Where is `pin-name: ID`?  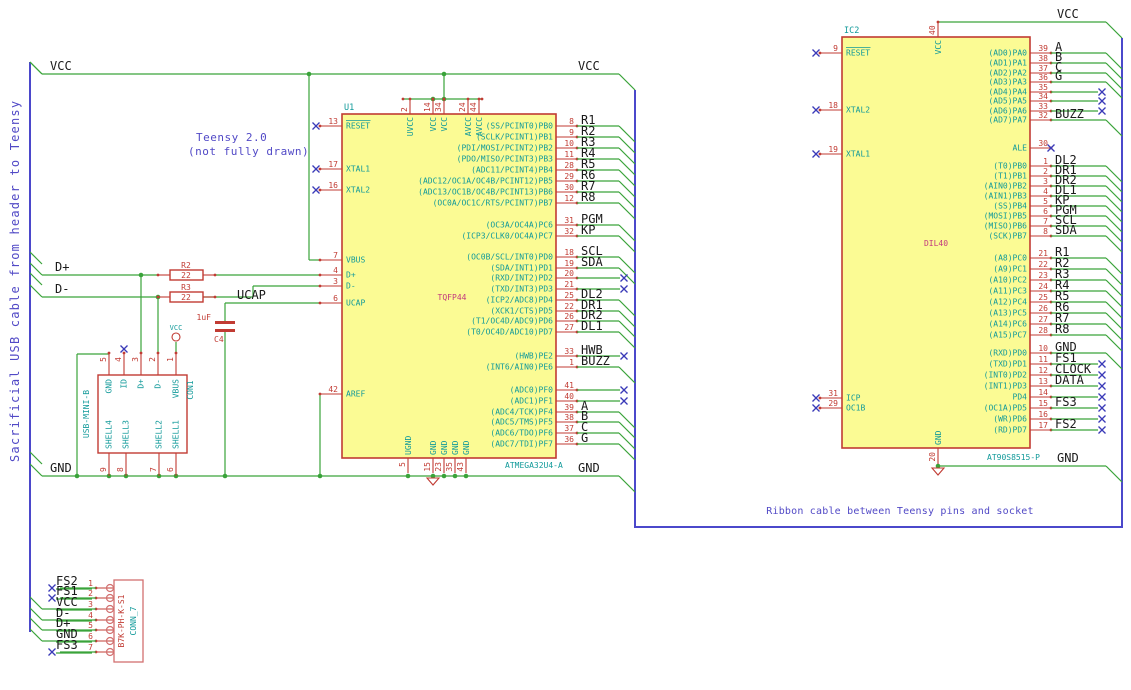 pin-name: ID is located at coordinates (124, 384).